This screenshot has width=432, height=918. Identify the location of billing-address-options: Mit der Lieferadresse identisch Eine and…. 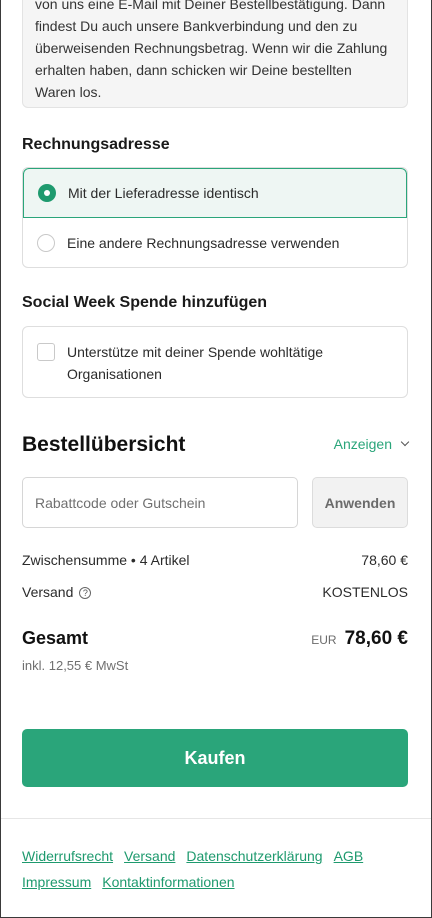
(215, 217).